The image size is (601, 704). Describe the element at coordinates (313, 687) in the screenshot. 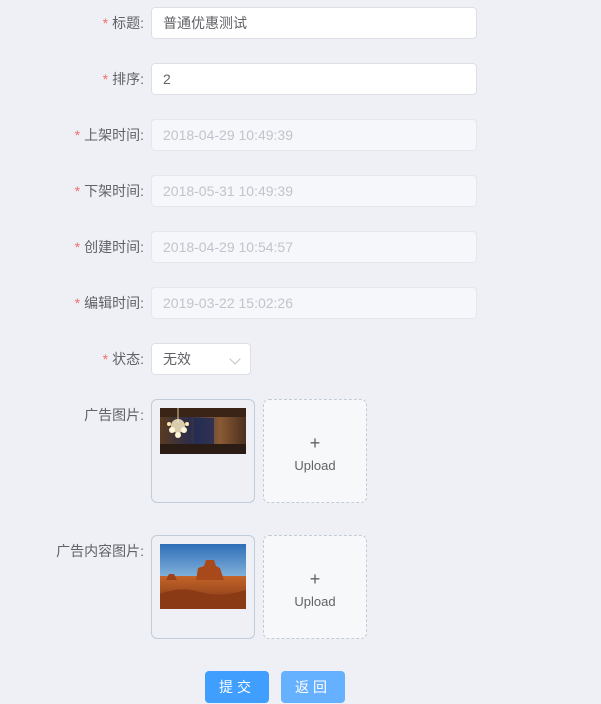

I see `back-button: 返回` at that location.